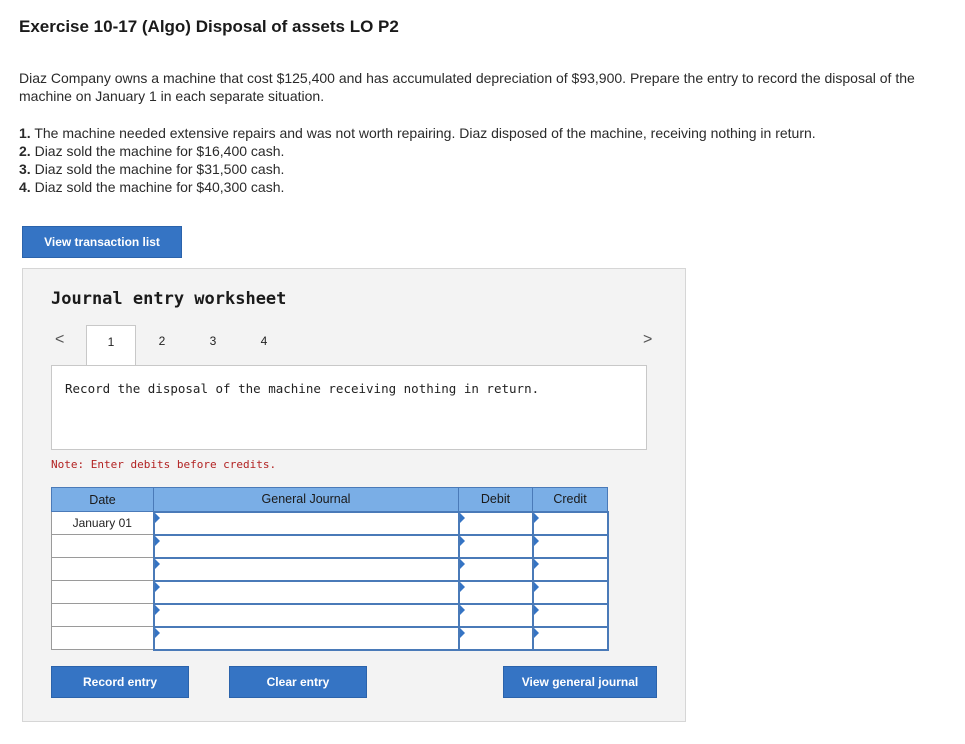  I want to click on view-transaction-list-button: View transaction list, so click(102, 242).